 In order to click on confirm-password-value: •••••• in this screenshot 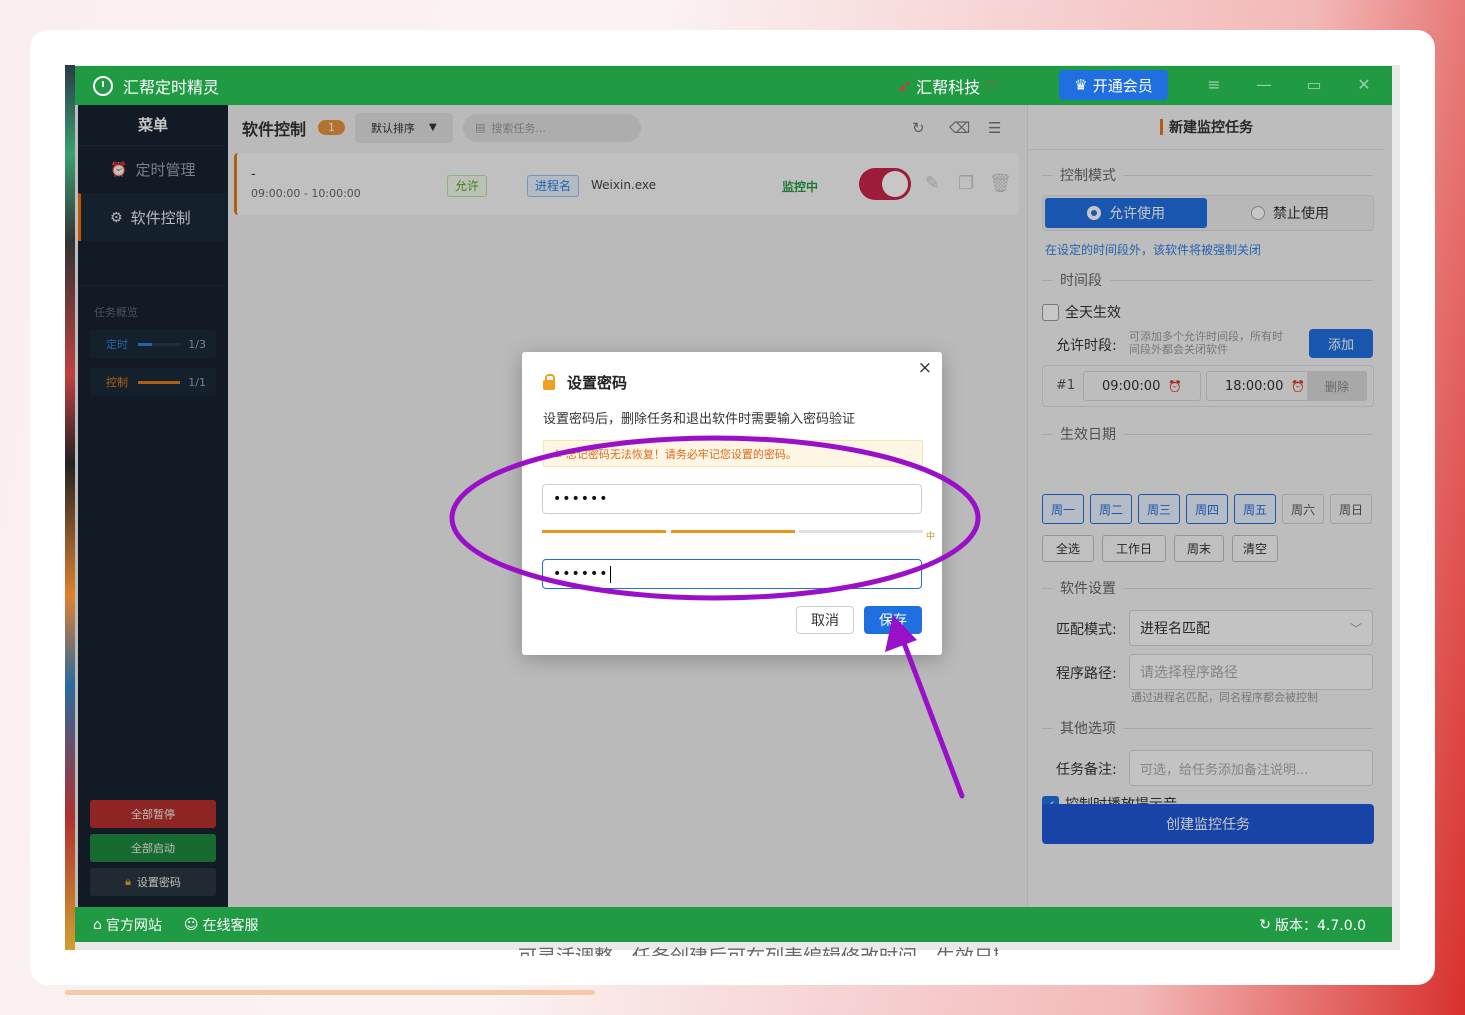, I will do `click(581, 574)`.